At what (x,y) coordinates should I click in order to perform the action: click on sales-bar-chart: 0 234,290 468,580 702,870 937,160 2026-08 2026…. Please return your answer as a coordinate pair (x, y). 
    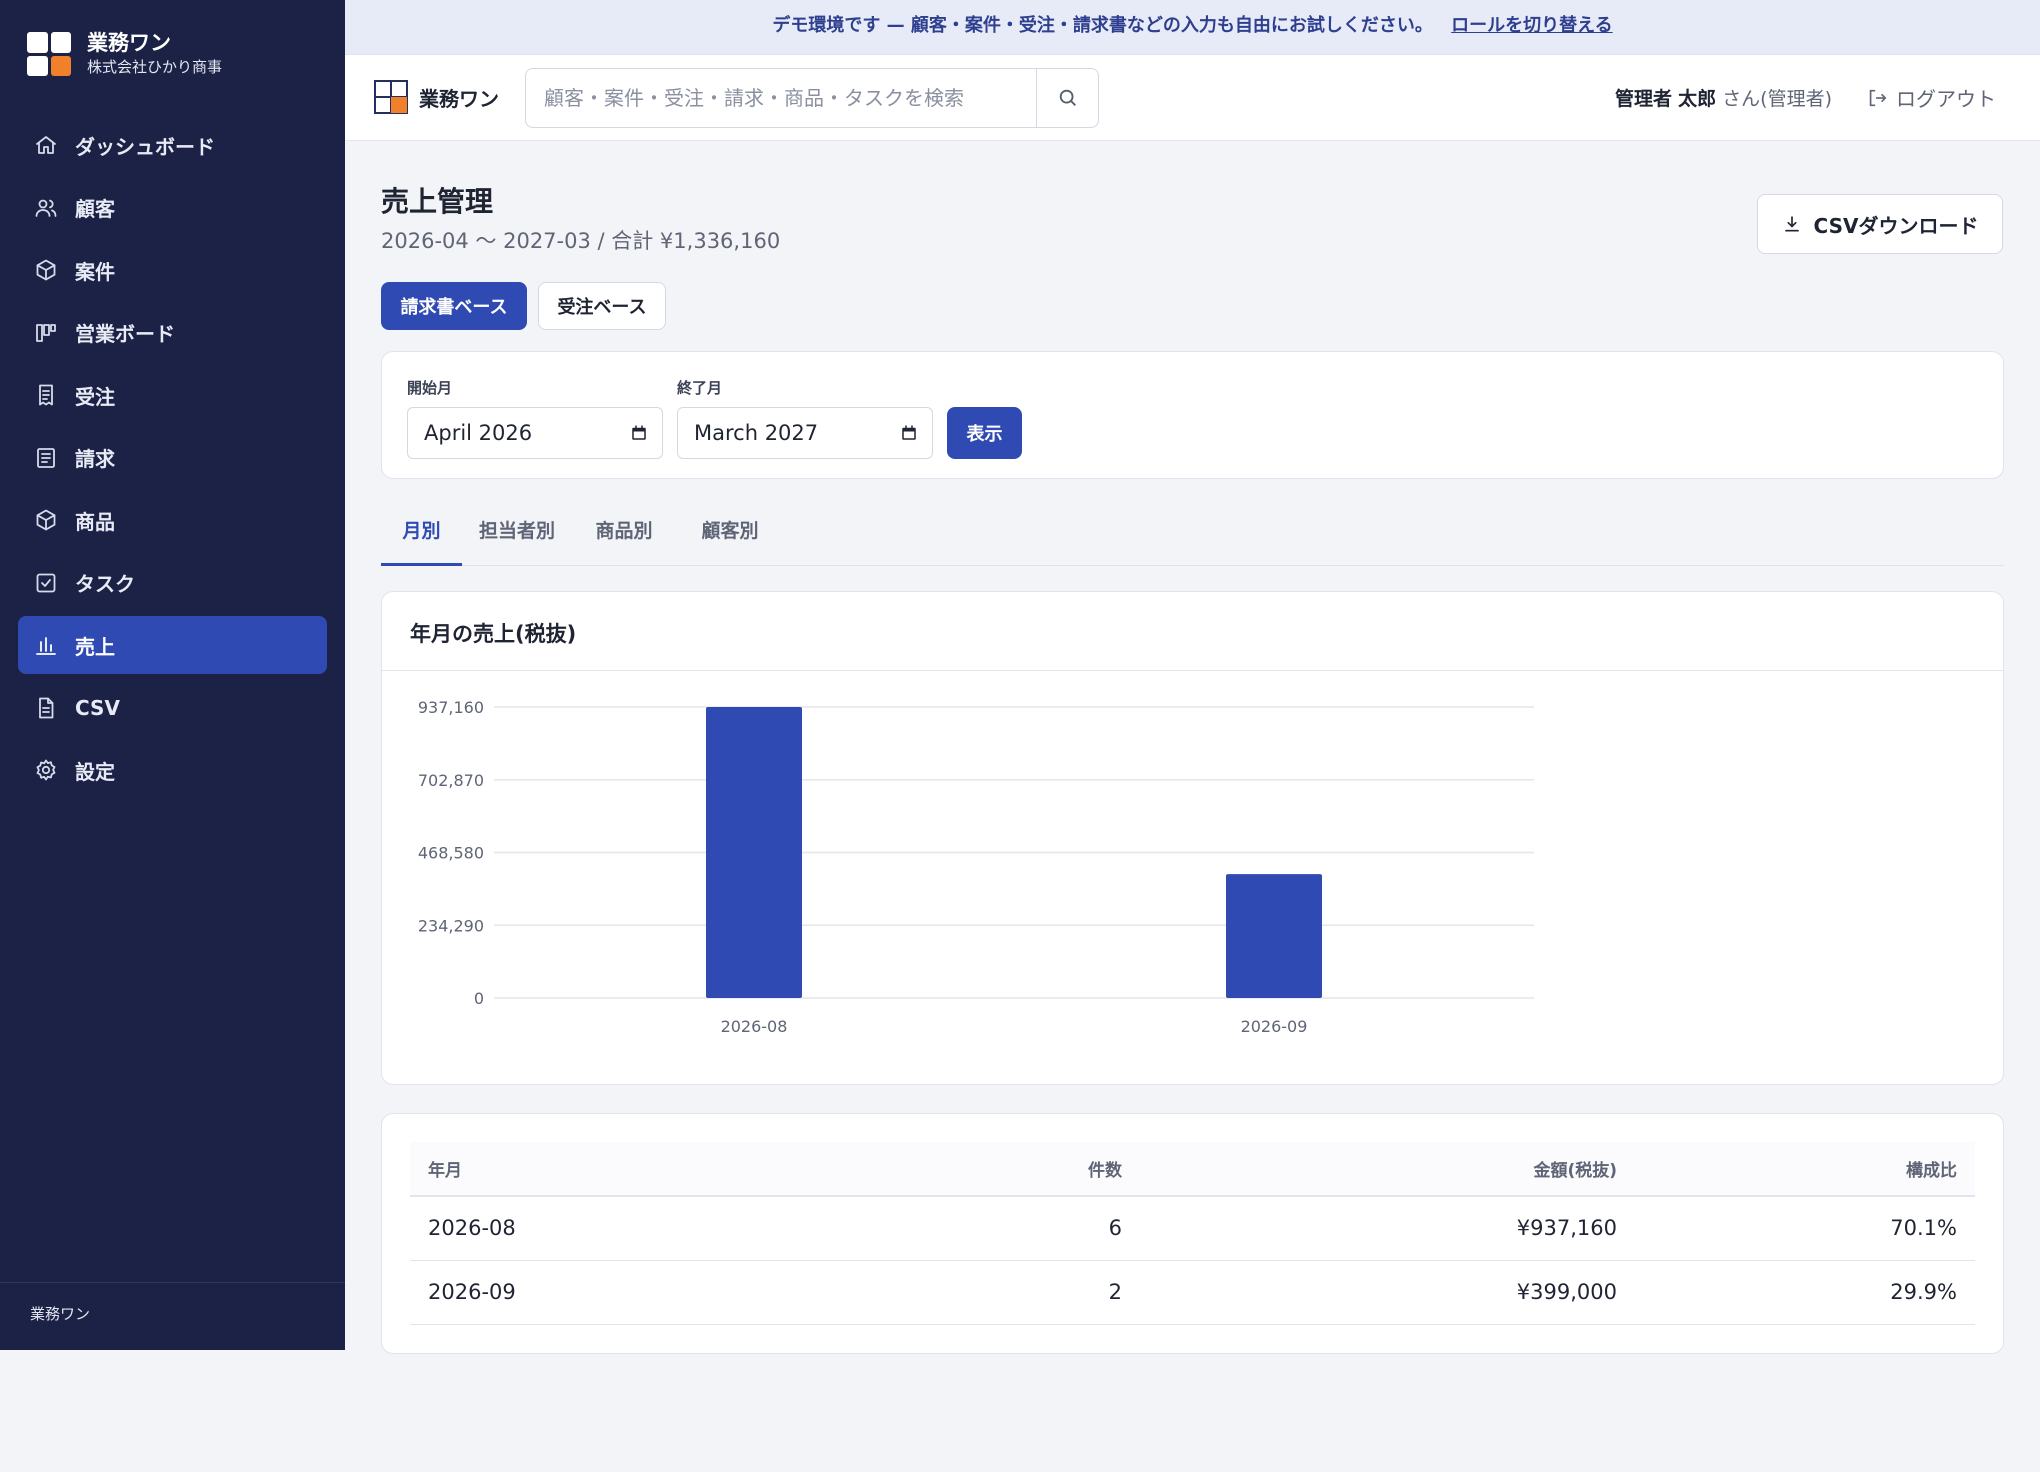
    Looking at the image, I should click on (976, 867).